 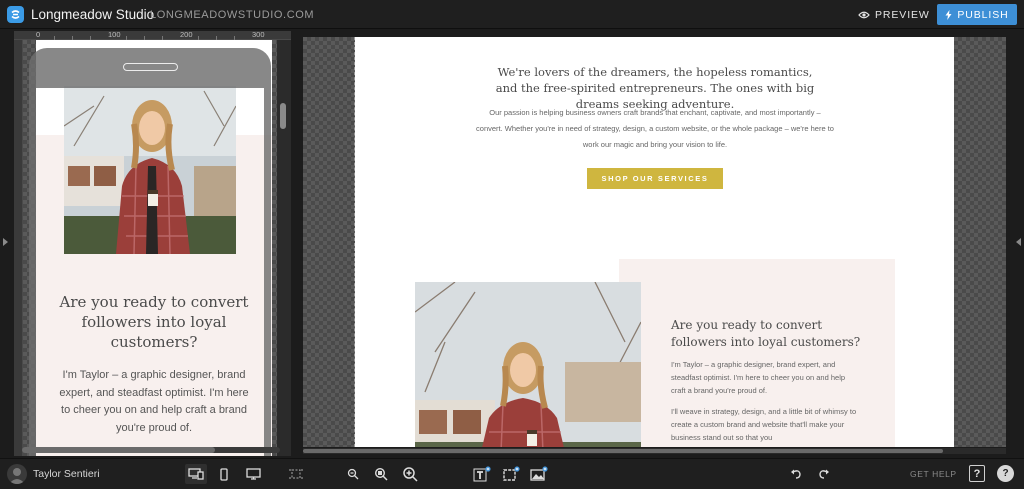 What do you see at coordinates (283, 116) in the screenshot?
I see `mobile-vertical-scrollbar` at bounding box center [283, 116].